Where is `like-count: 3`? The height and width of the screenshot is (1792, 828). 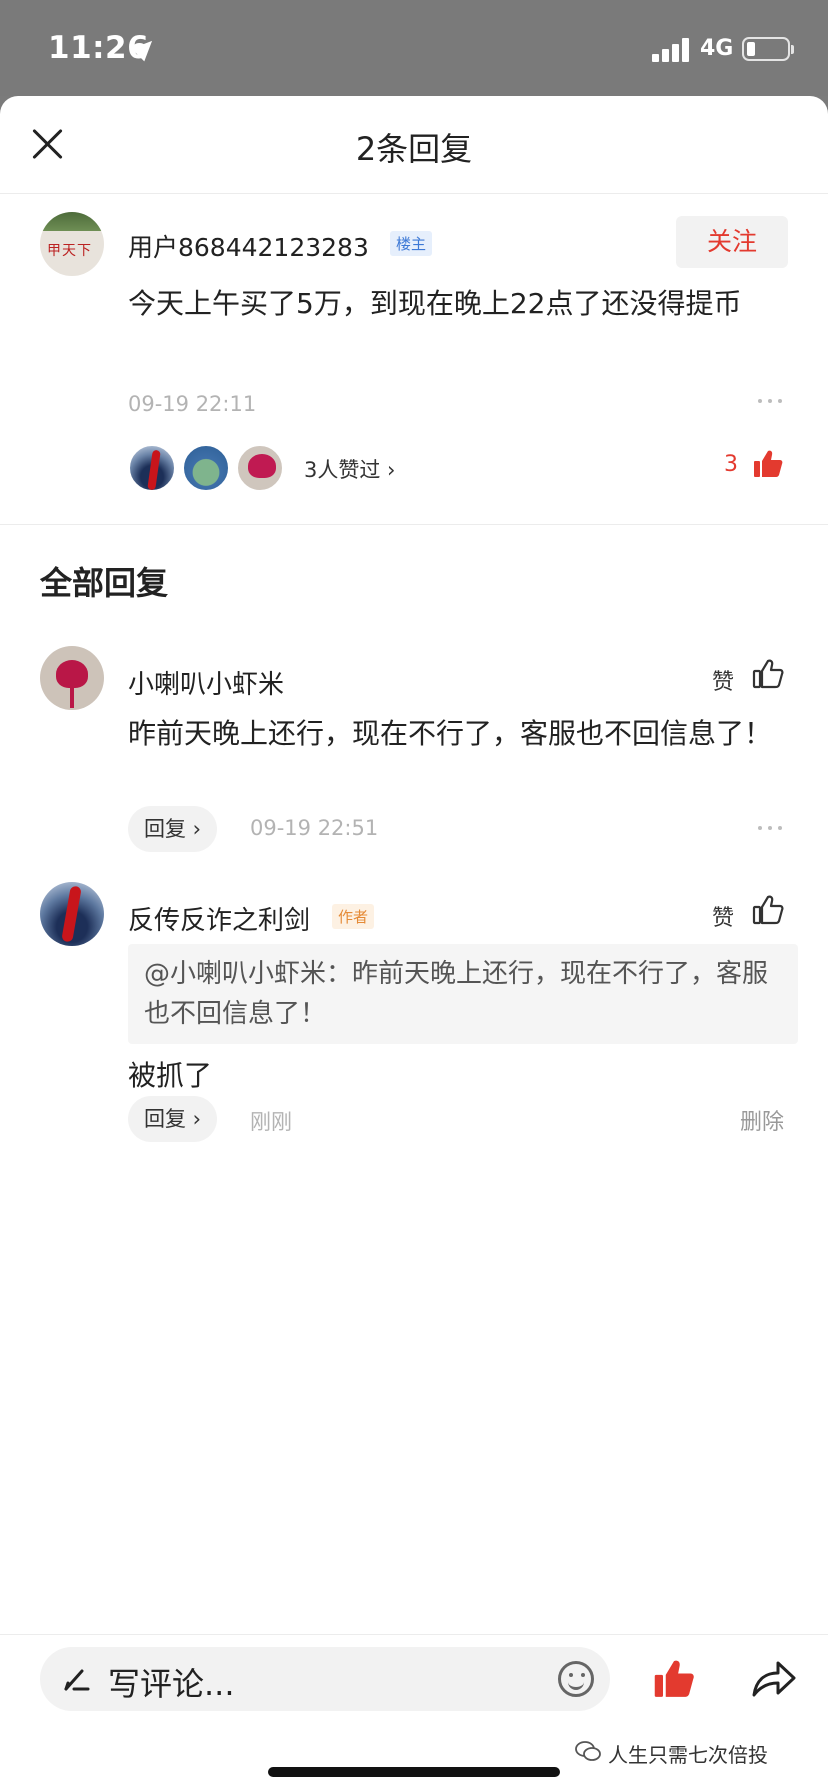 like-count: 3 is located at coordinates (731, 464).